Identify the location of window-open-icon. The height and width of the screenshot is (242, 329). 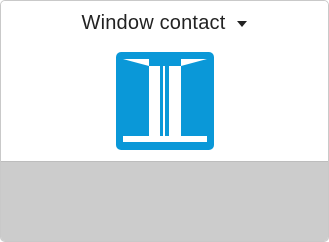
(165, 101).